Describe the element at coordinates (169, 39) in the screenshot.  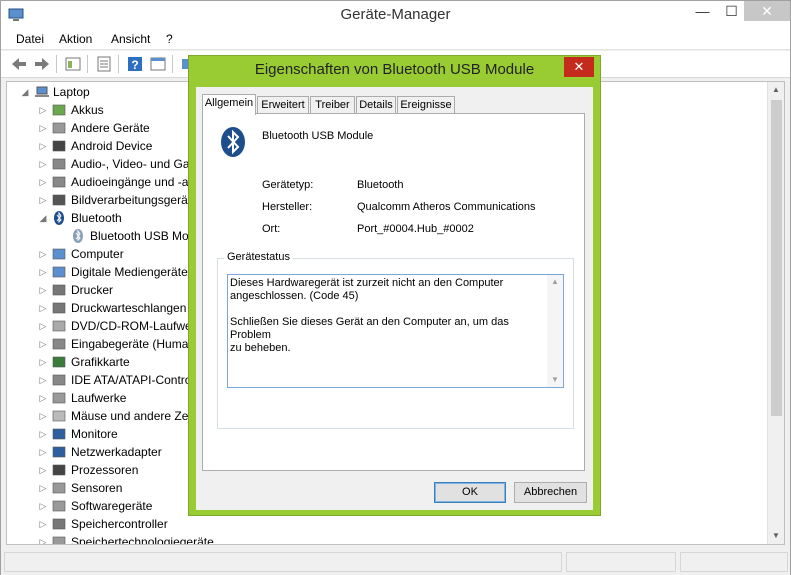
I see `menu-help: ?` at that location.